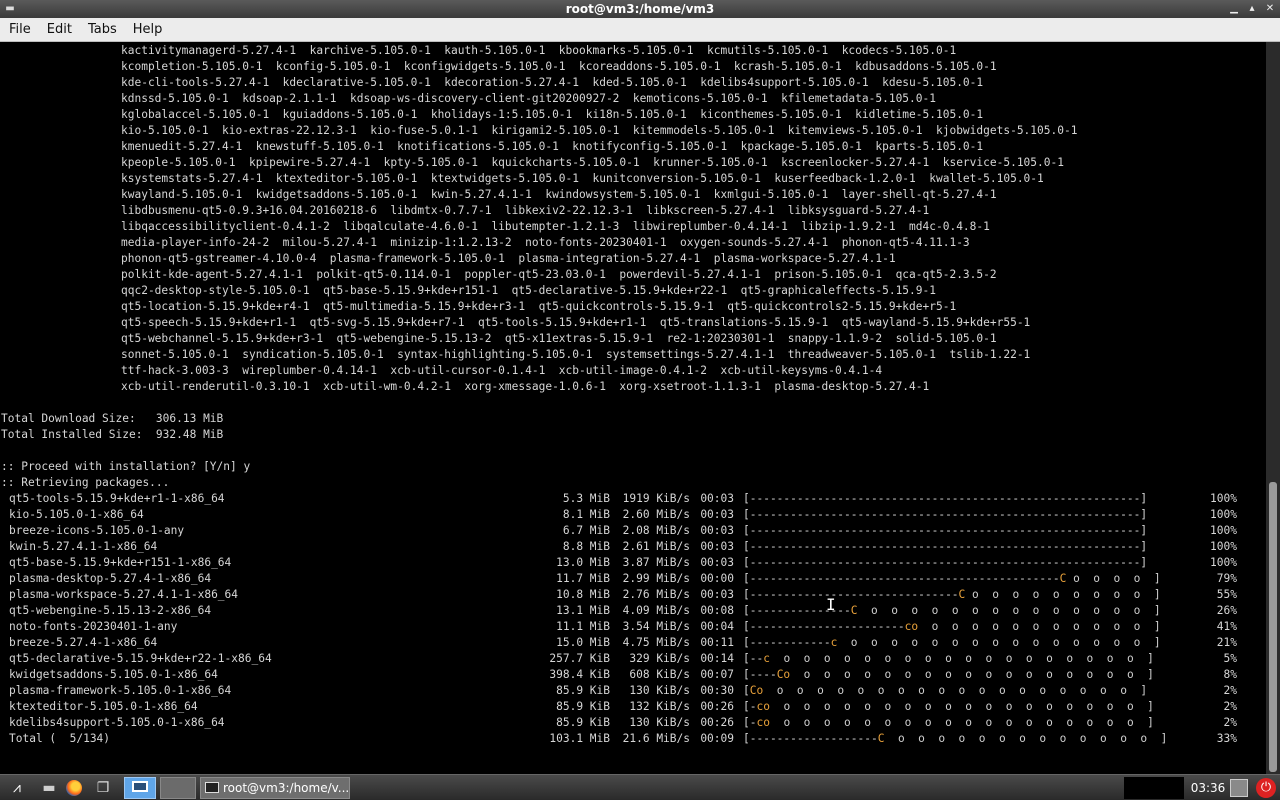  What do you see at coordinates (656, 562) in the screenshot?
I see `download-speed: 3.87 MiB/s` at bounding box center [656, 562].